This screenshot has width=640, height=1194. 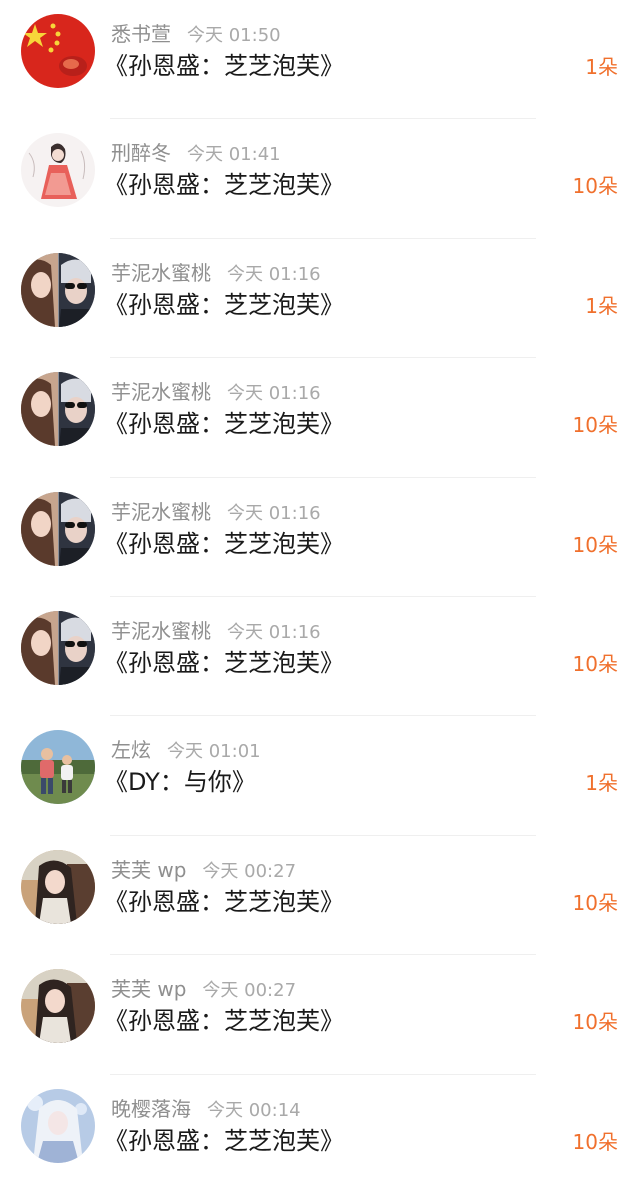 I want to click on timestamp: 今天 01:50, so click(x=234, y=35).